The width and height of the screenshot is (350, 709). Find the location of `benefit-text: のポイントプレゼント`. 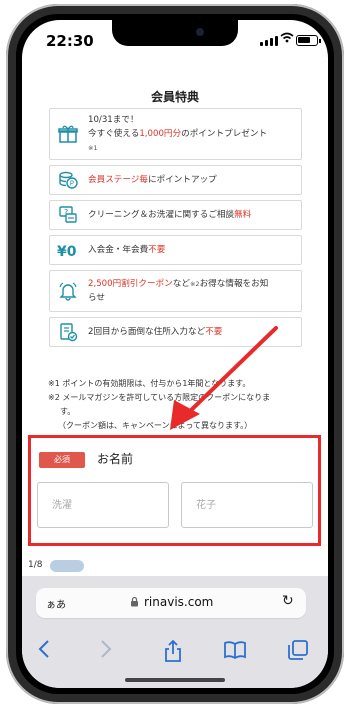

benefit-text: のポイントプレゼント is located at coordinates (224, 134).